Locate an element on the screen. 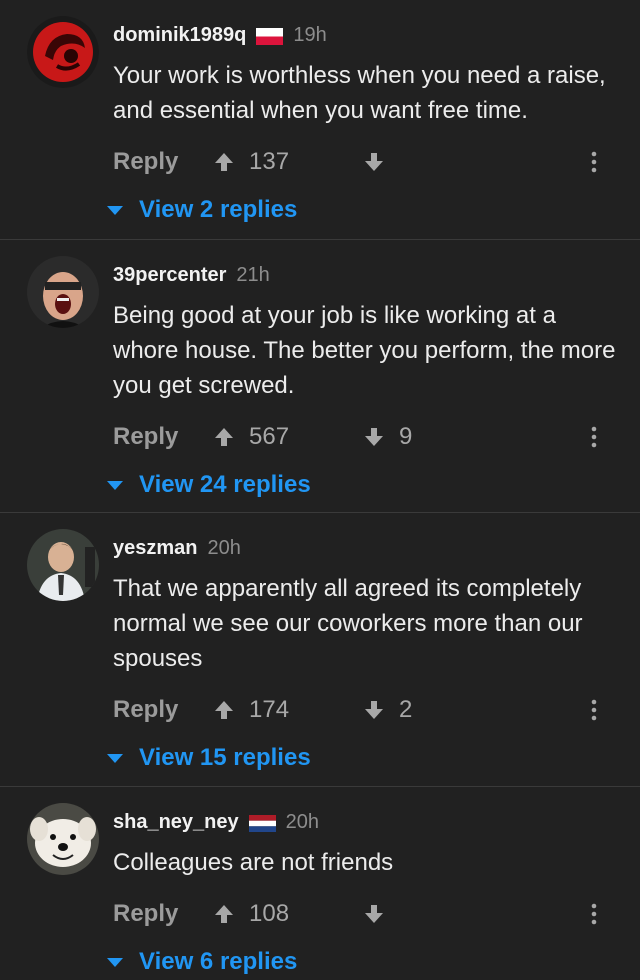  upvote-count: 567 is located at coordinates (269, 436).